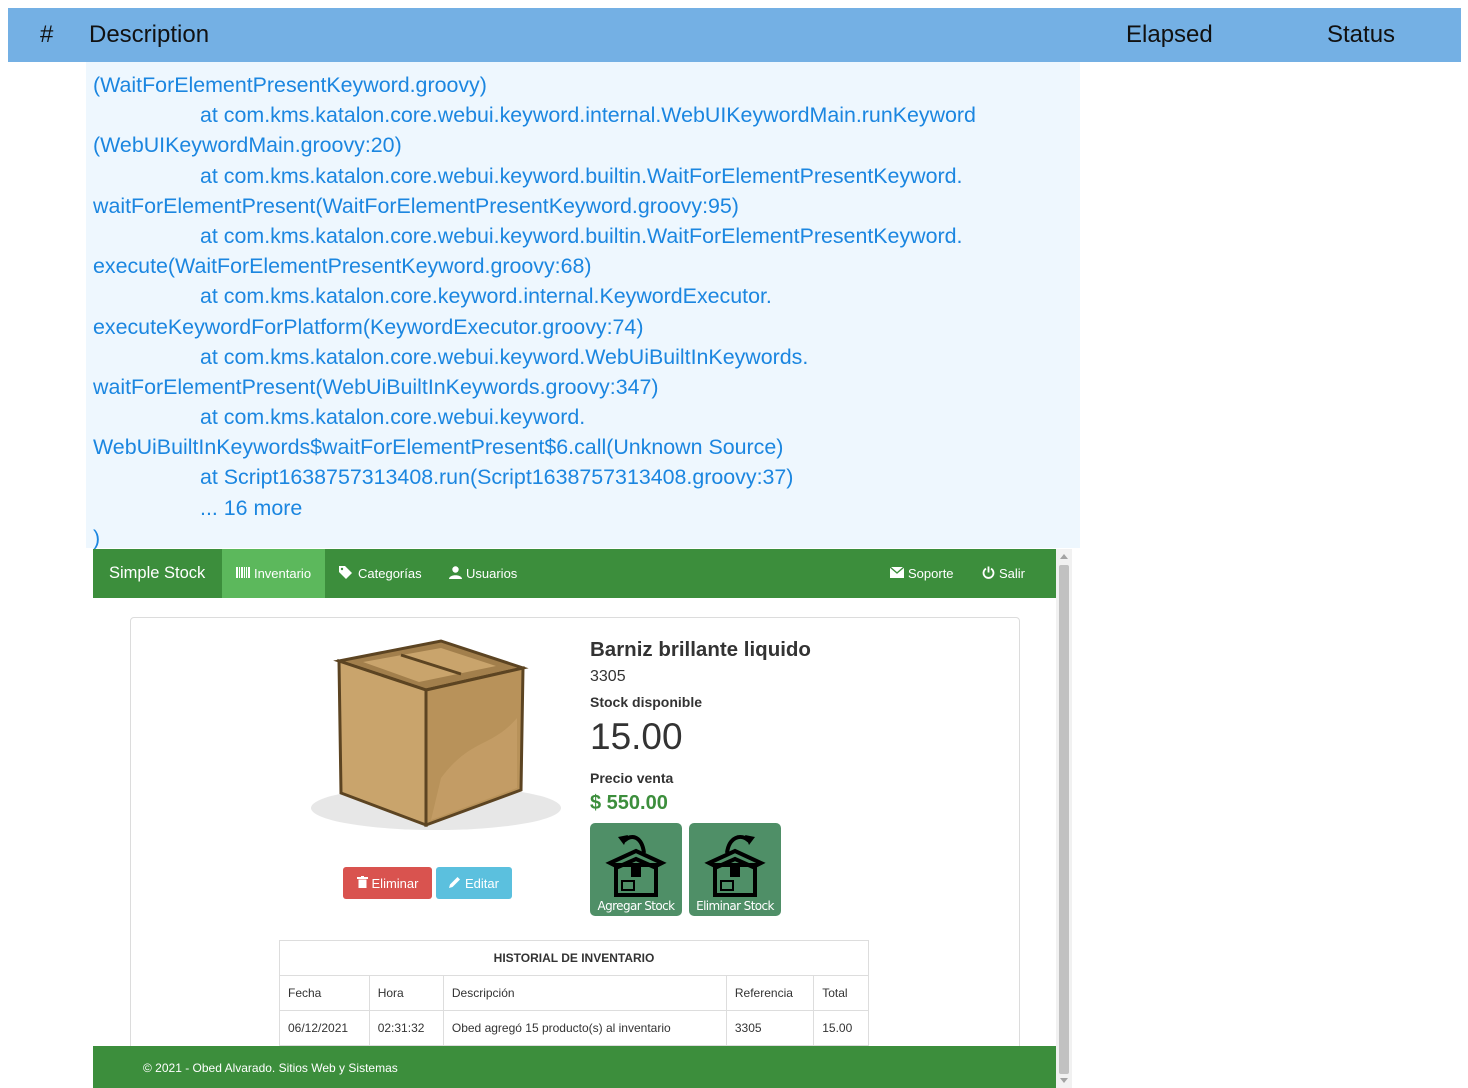  What do you see at coordinates (735, 866) in the screenshot?
I see `box-arrow-out-icon` at bounding box center [735, 866].